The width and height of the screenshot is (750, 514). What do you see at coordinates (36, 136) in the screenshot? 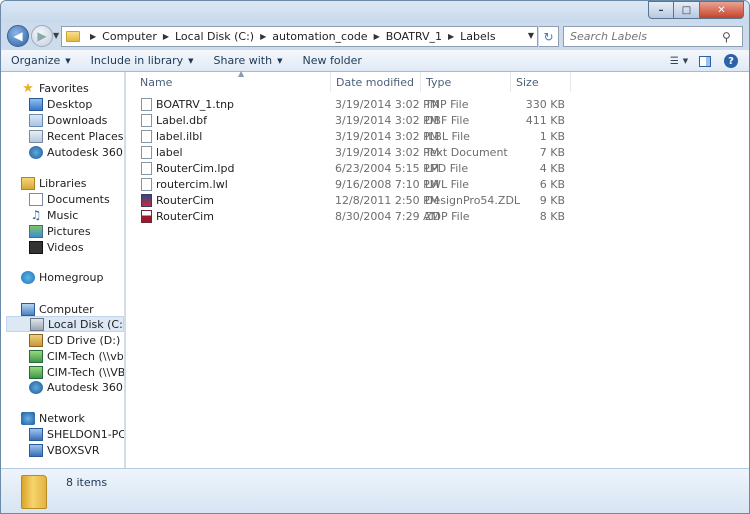
I see `recent-places-icon` at bounding box center [36, 136].